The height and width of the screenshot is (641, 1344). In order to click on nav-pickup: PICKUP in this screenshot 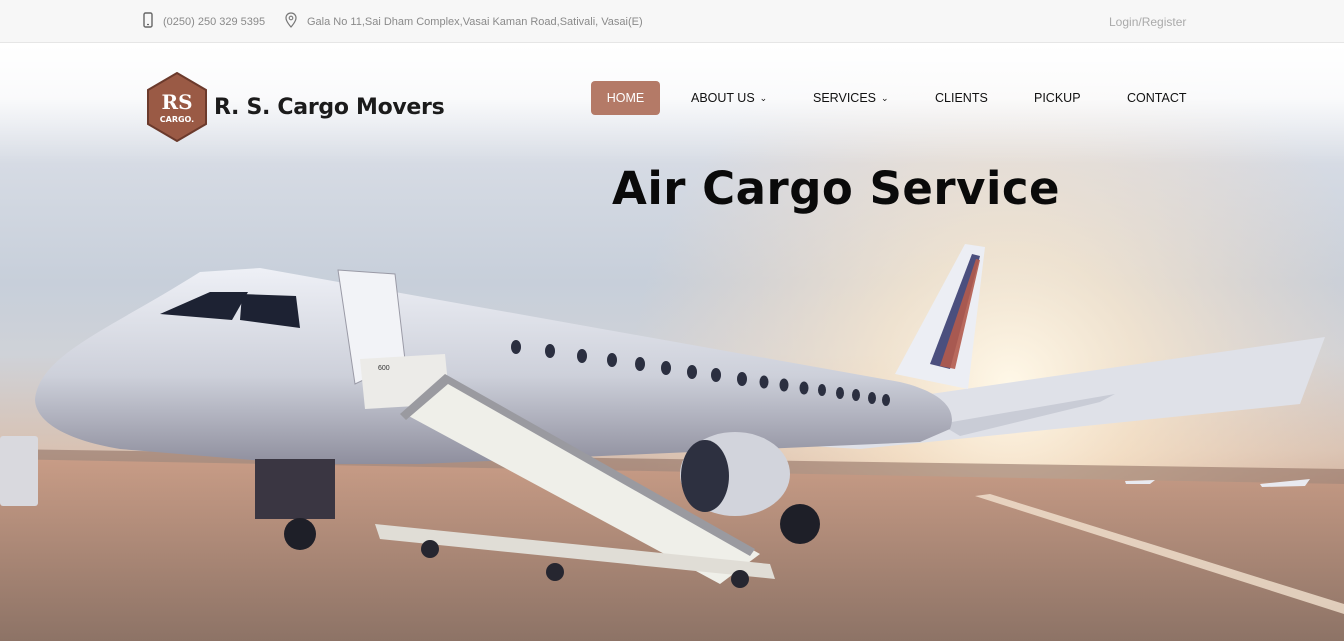, I will do `click(1057, 98)`.